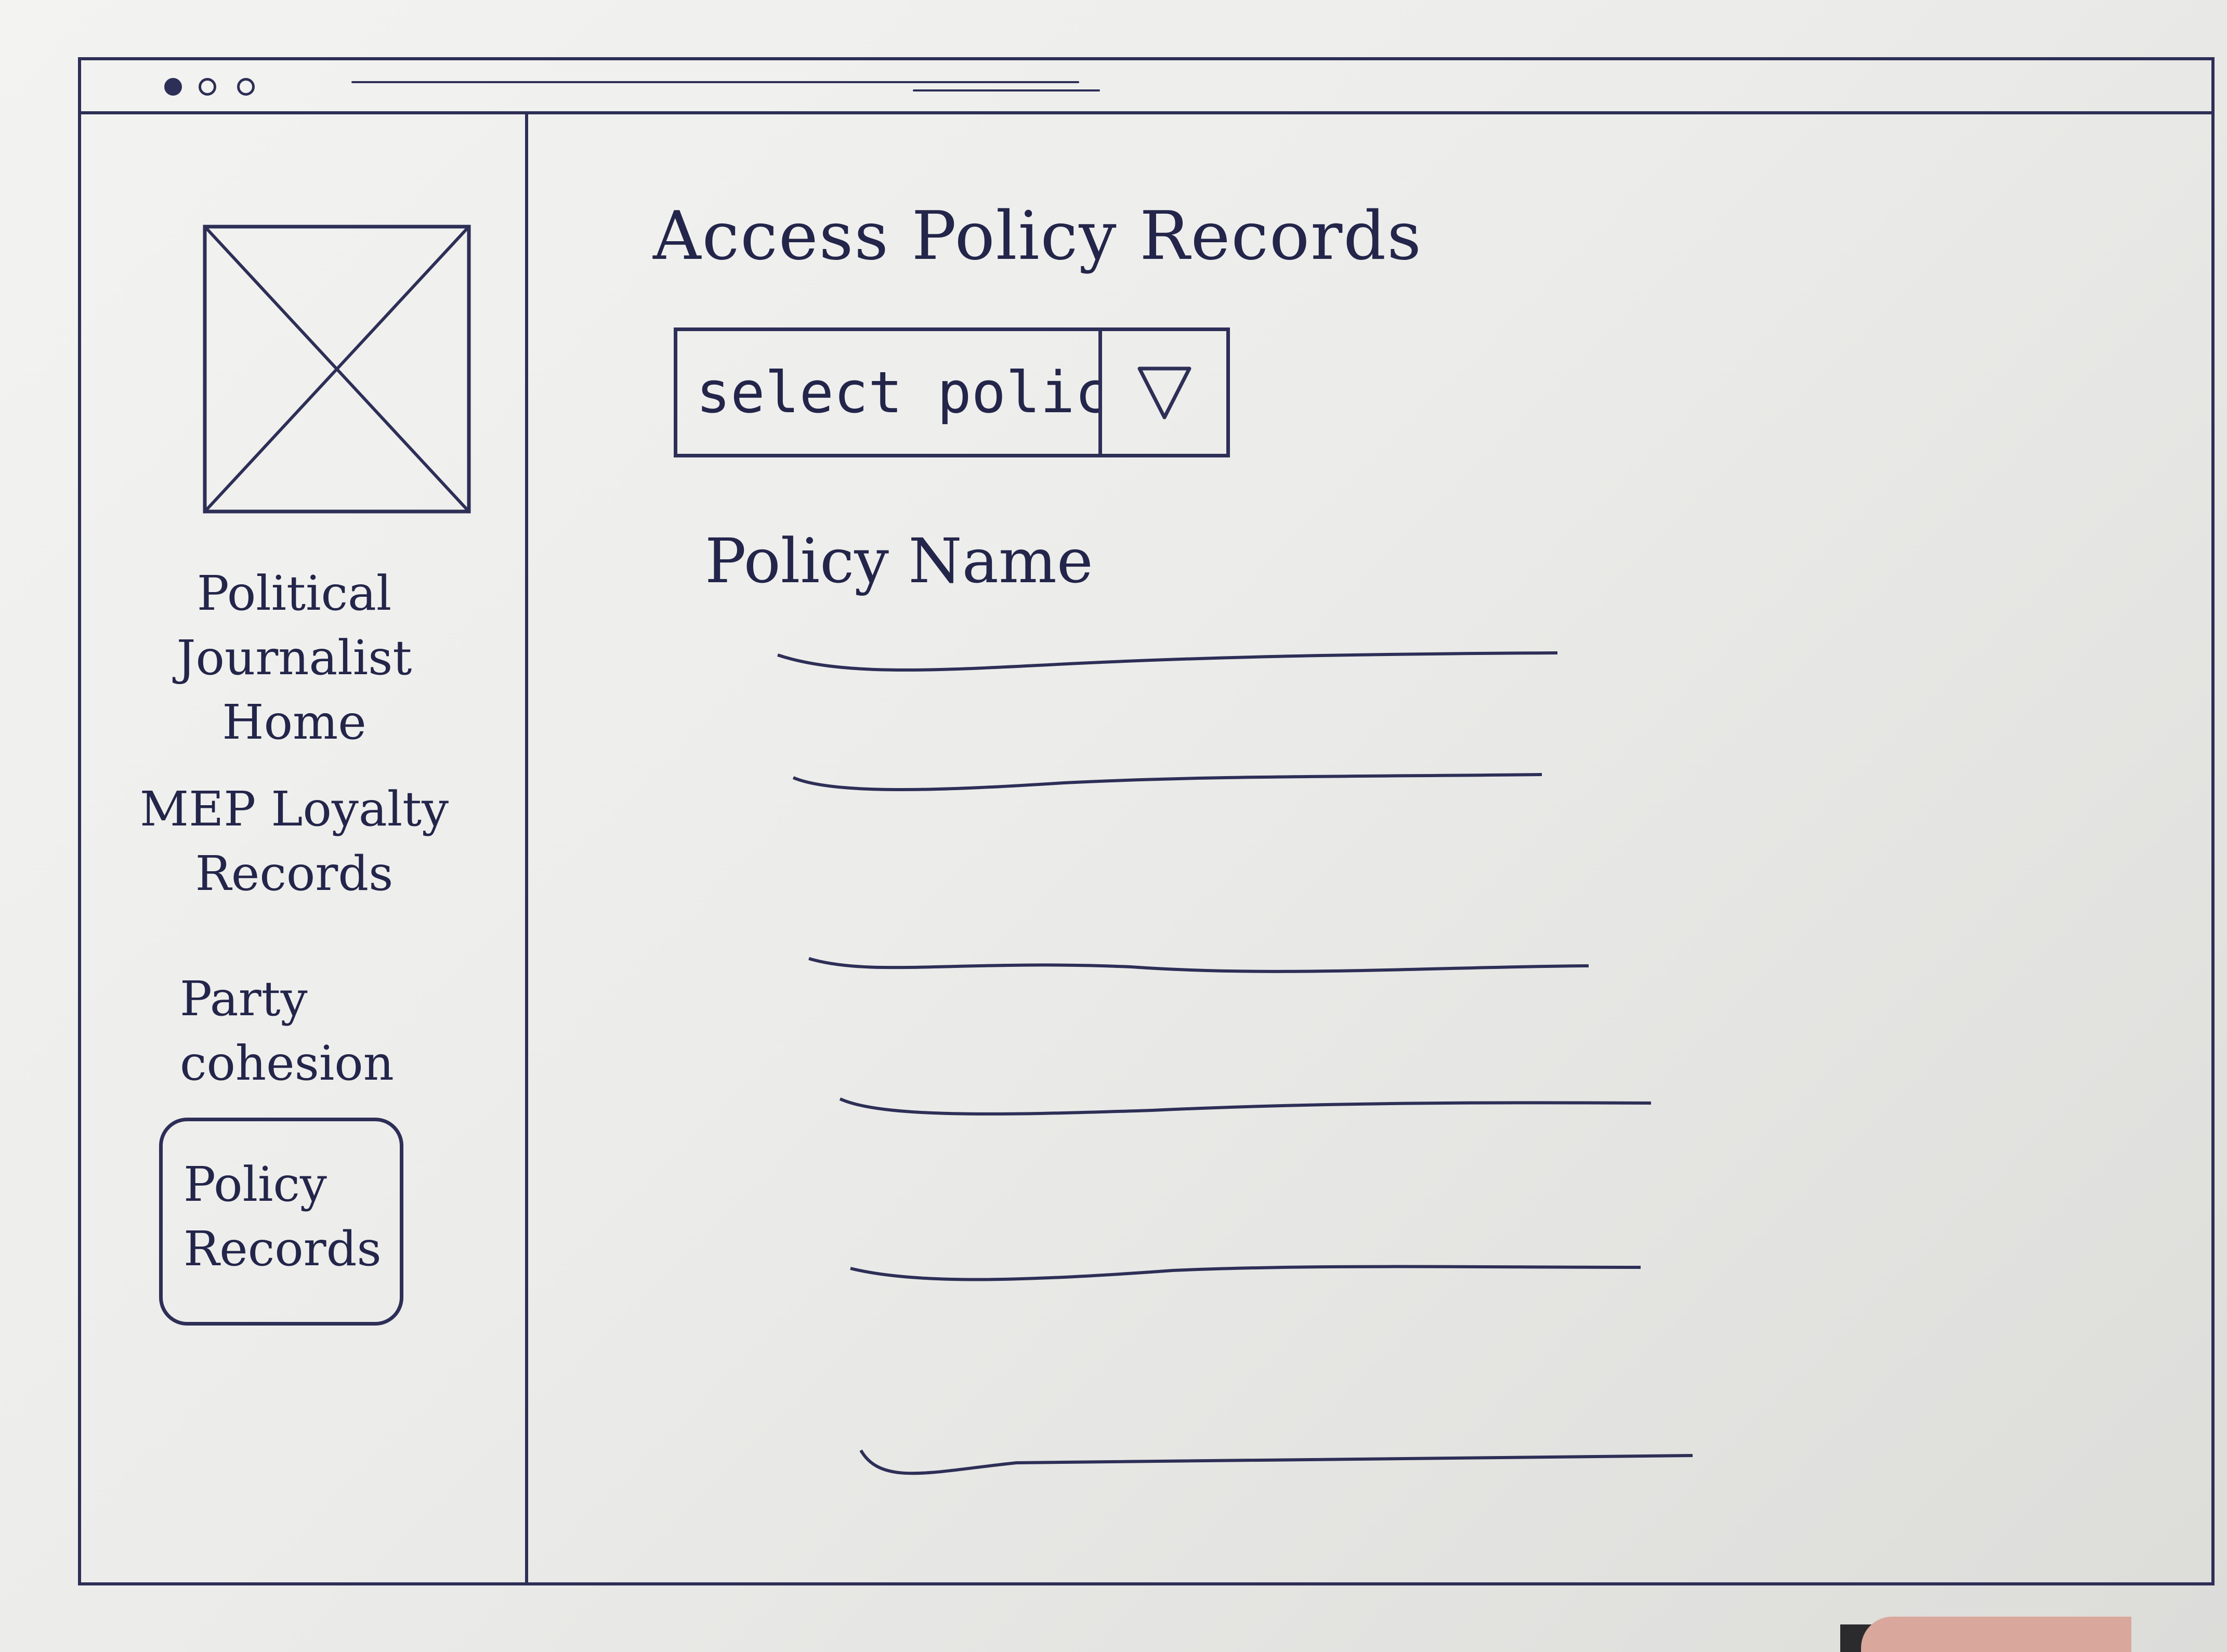 The width and height of the screenshot is (2227, 1652). I want to click on sidebar-item-home: Political Journalist Home, so click(294, 658).